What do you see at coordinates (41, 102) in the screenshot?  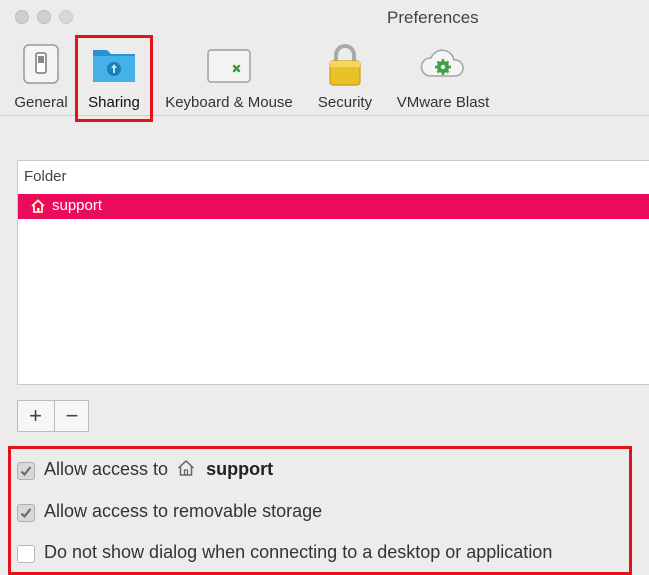 I see `tab-label: General` at bounding box center [41, 102].